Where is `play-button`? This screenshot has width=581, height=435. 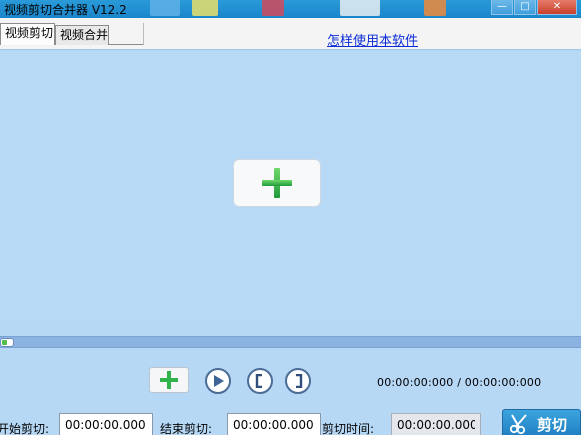 play-button is located at coordinates (218, 381).